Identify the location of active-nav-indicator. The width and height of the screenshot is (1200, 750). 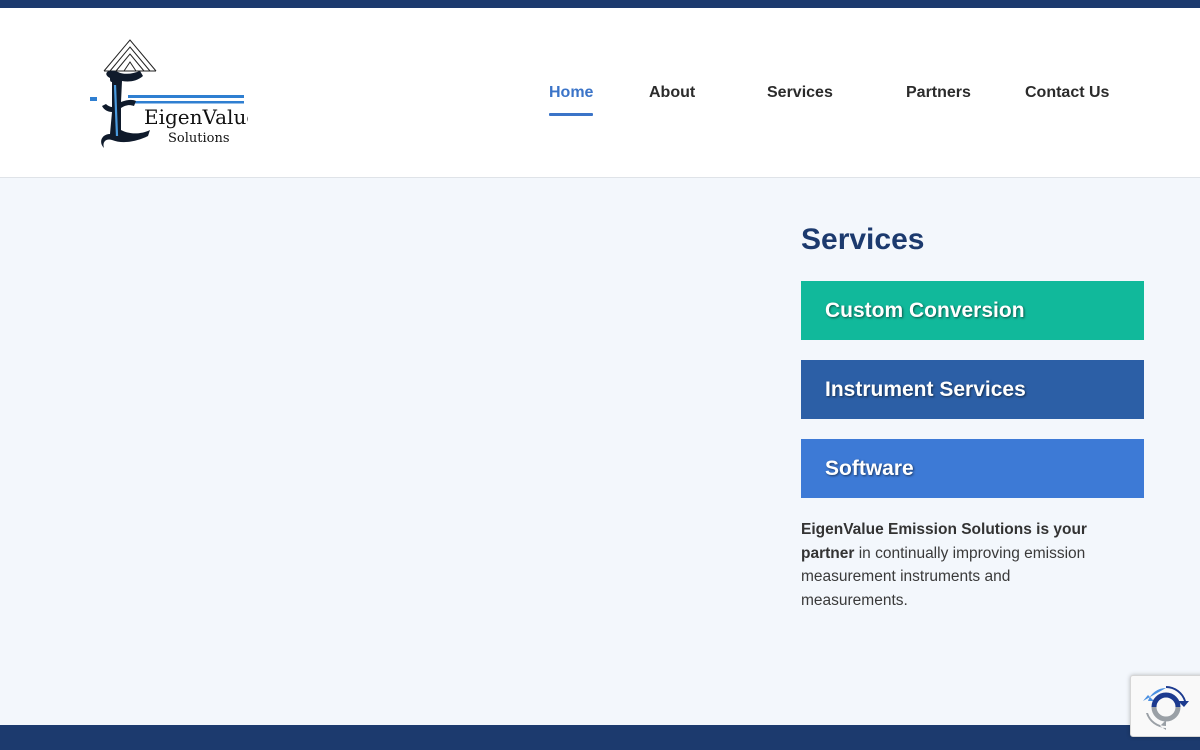
(571, 114).